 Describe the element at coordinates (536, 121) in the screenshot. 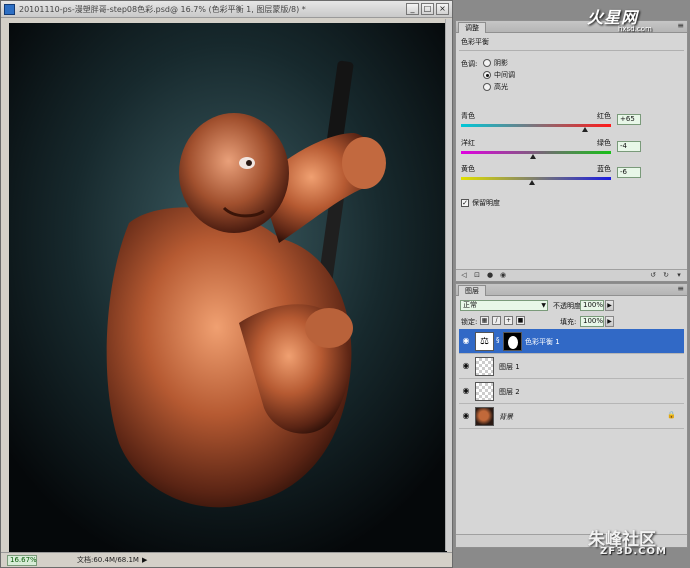

I see `slider-cyan-red: 青色 红色` at that location.